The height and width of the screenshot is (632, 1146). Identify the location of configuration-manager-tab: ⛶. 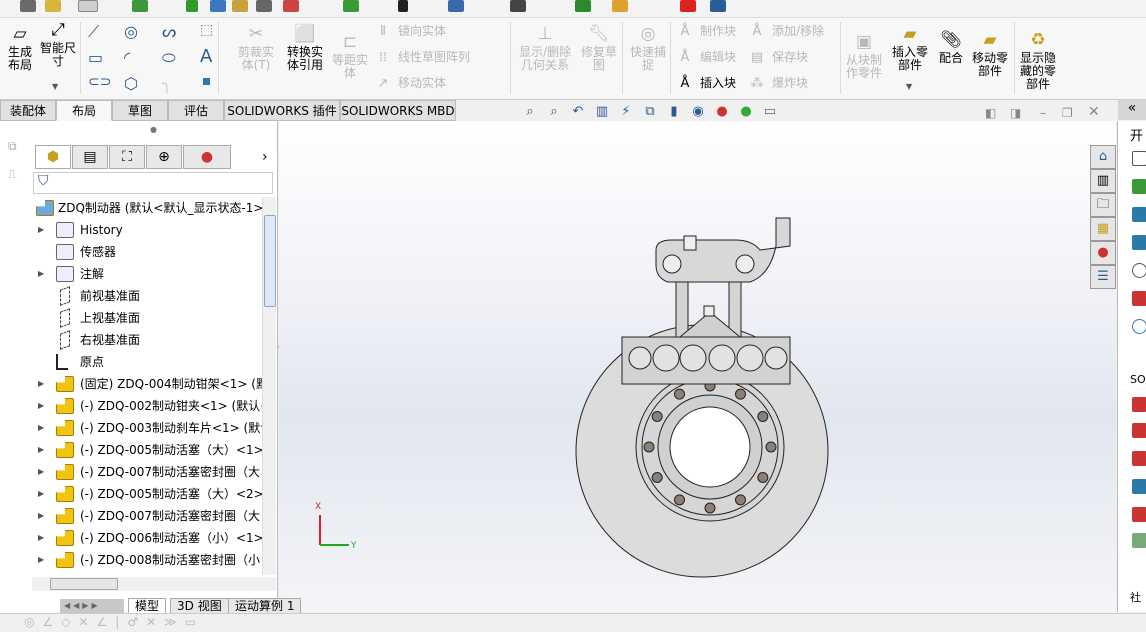
(127, 157).